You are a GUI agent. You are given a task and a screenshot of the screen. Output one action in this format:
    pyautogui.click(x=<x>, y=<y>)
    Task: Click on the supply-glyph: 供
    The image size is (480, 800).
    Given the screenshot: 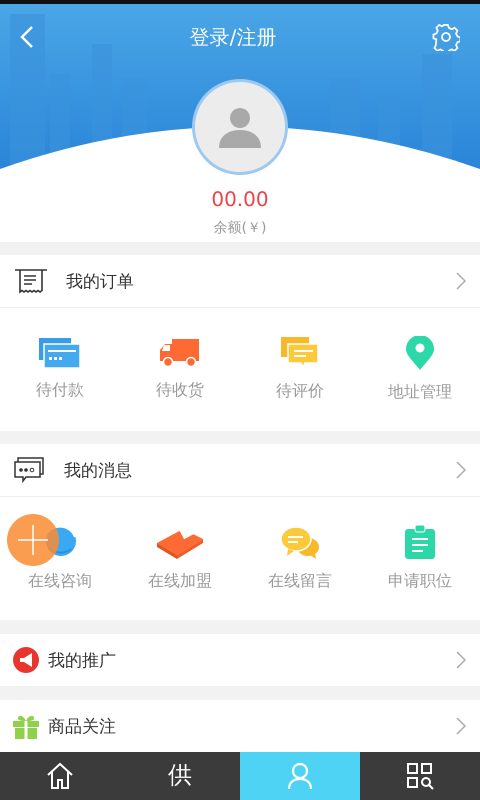 What is the action you would take?
    pyautogui.click(x=180, y=776)
    